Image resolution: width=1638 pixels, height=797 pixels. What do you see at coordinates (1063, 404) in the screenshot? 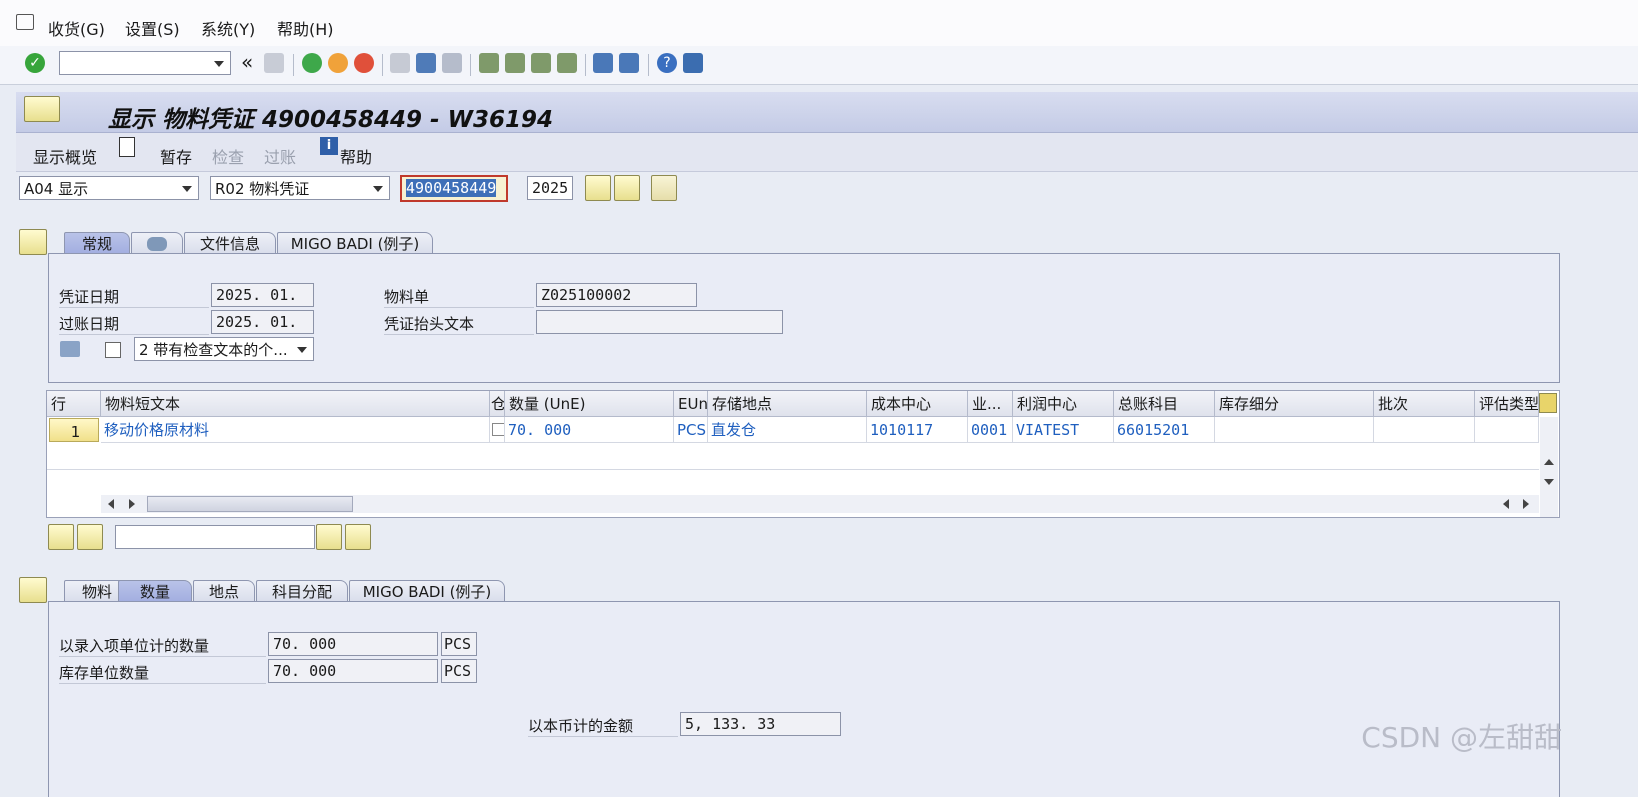
I see `col-header-profit-center: 利润中心` at bounding box center [1063, 404].